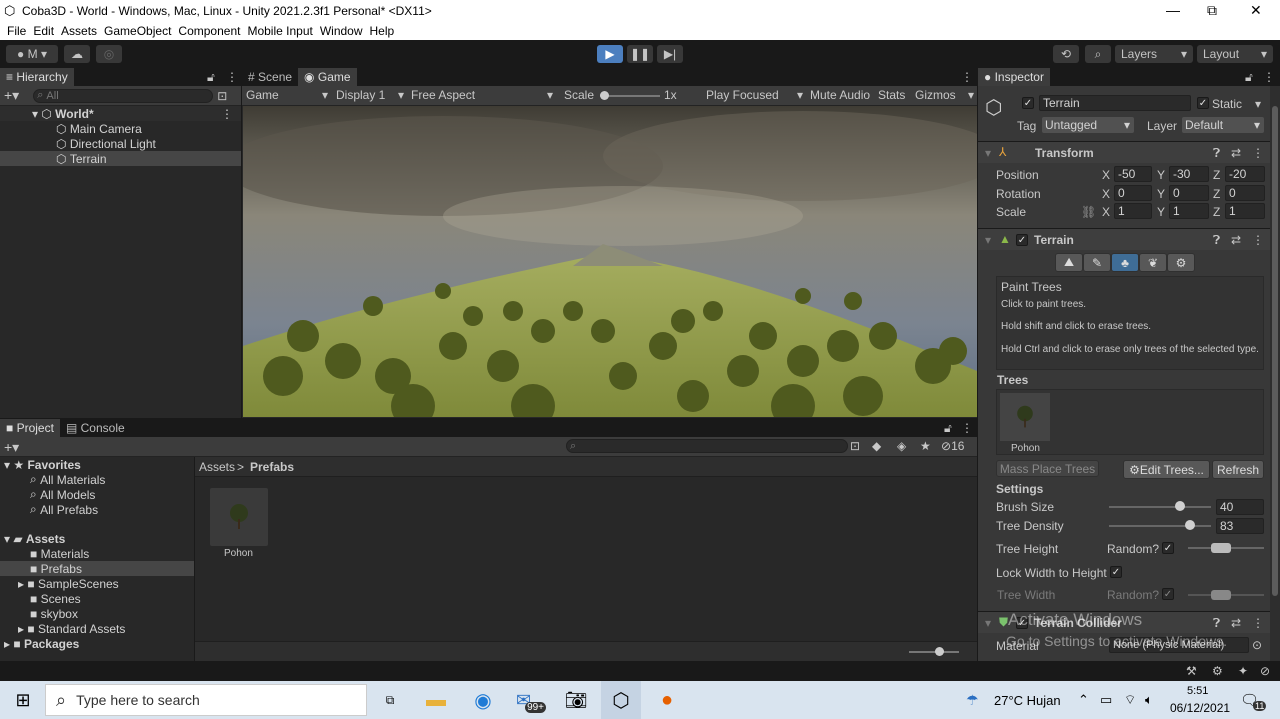 The width and height of the screenshot is (1280, 719). Describe the element at coordinates (279, 31) in the screenshot. I see `menu-mobile-input: Mobile Input` at that location.